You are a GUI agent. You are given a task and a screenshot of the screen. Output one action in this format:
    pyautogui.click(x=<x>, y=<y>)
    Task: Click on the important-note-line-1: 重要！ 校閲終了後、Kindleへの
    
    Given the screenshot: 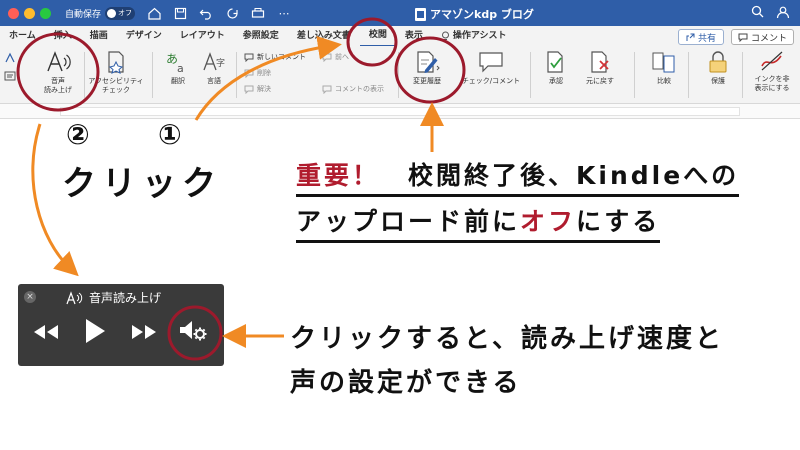 What is the action you would take?
    pyautogui.click(x=518, y=176)
    